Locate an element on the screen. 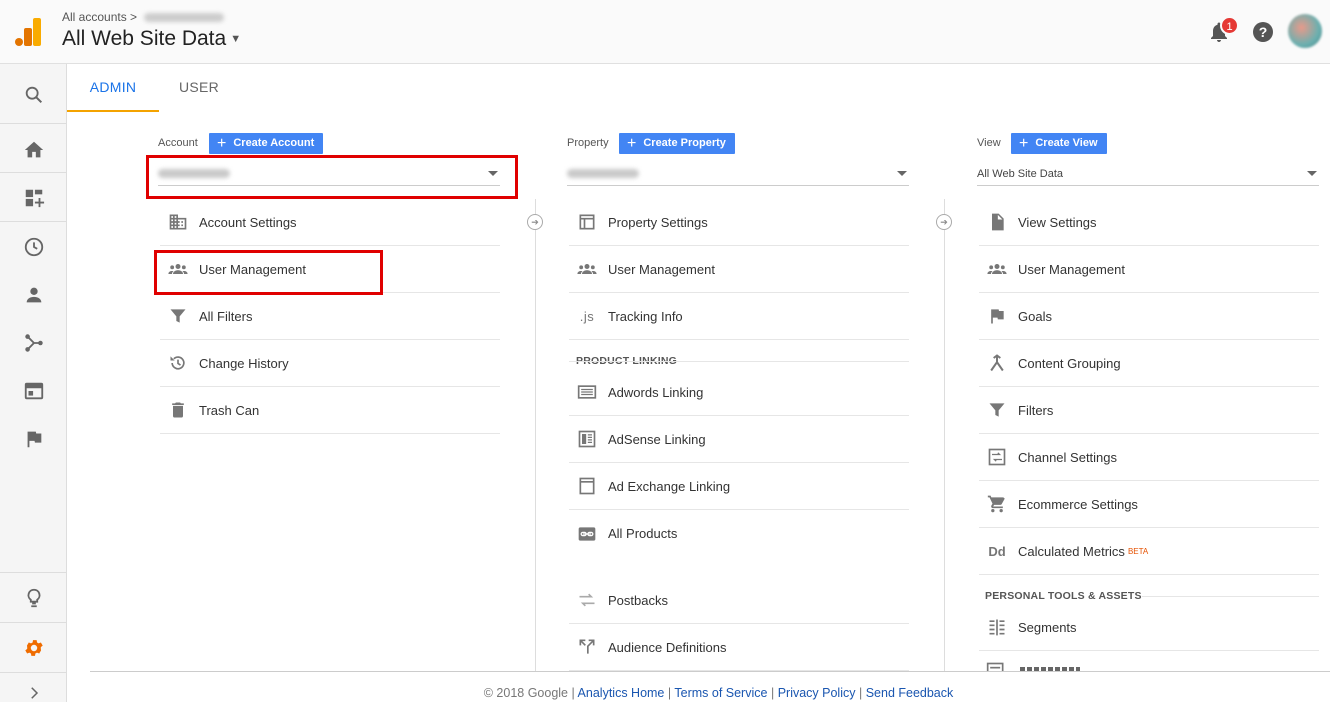 The width and height of the screenshot is (1330, 702). audience-definitions-label: Audience Definitions is located at coordinates (667, 647).